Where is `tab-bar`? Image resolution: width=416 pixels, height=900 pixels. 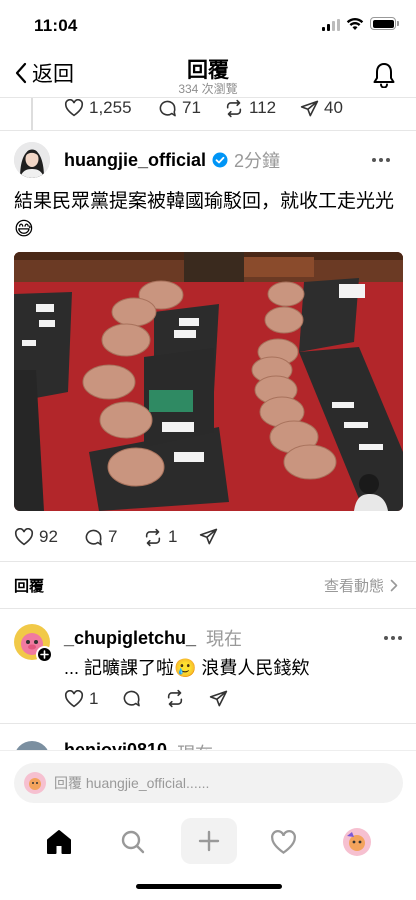 tab-bar is located at coordinates (208, 841).